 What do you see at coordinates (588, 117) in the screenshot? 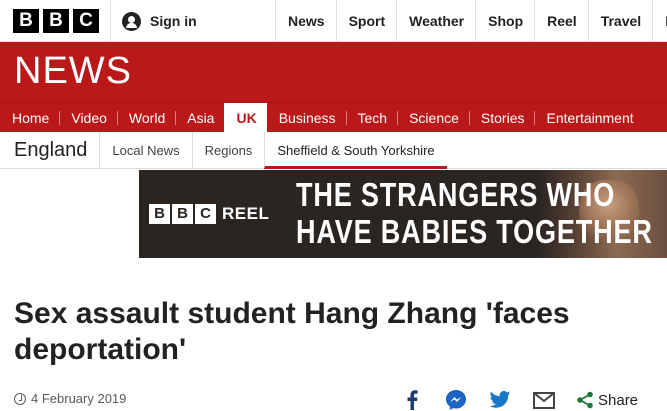
I see `nav-item-entertainment: Entertainment` at bounding box center [588, 117].